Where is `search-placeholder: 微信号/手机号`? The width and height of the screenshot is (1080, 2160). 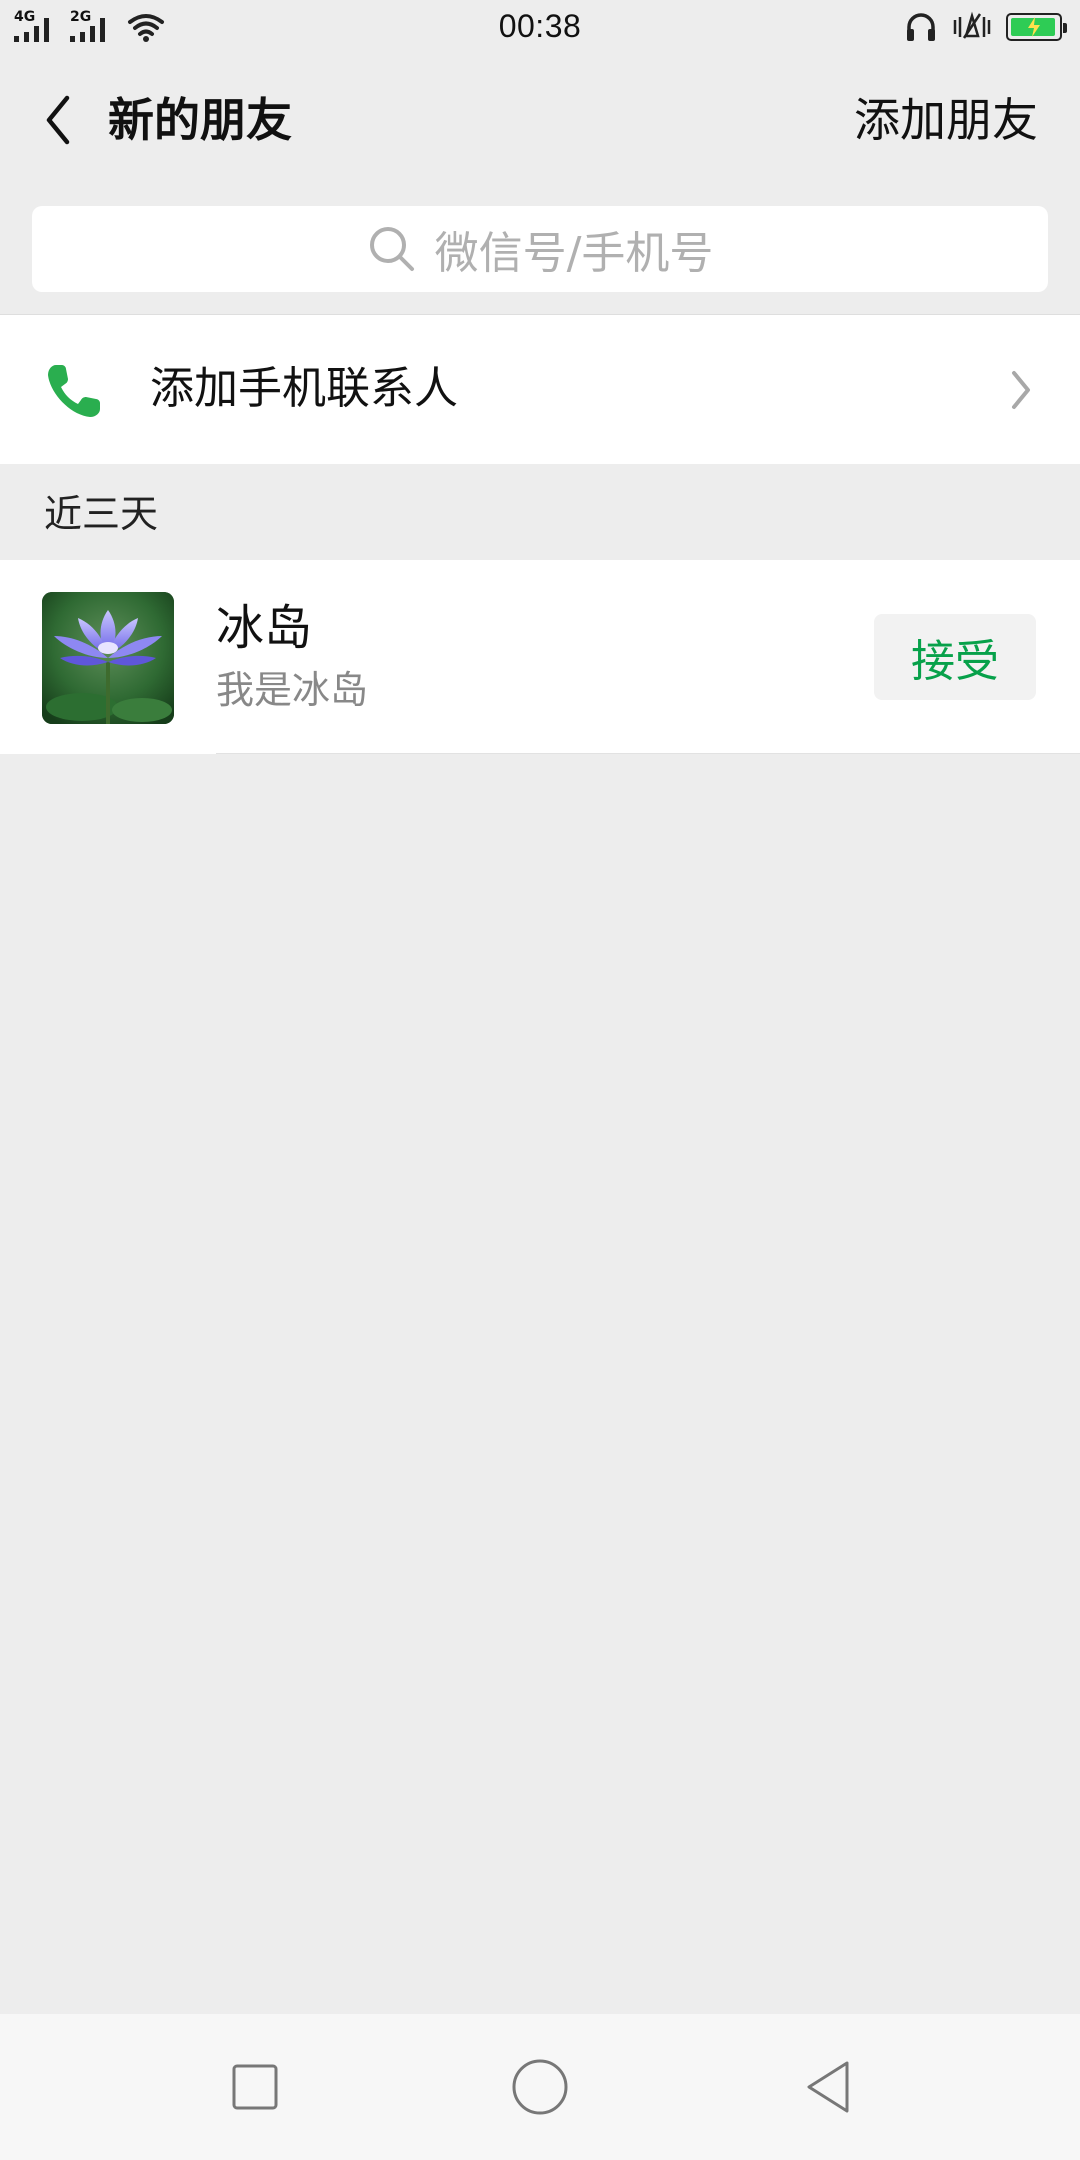 search-placeholder: 微信号/手机号 is located at coordinates (574, 253).